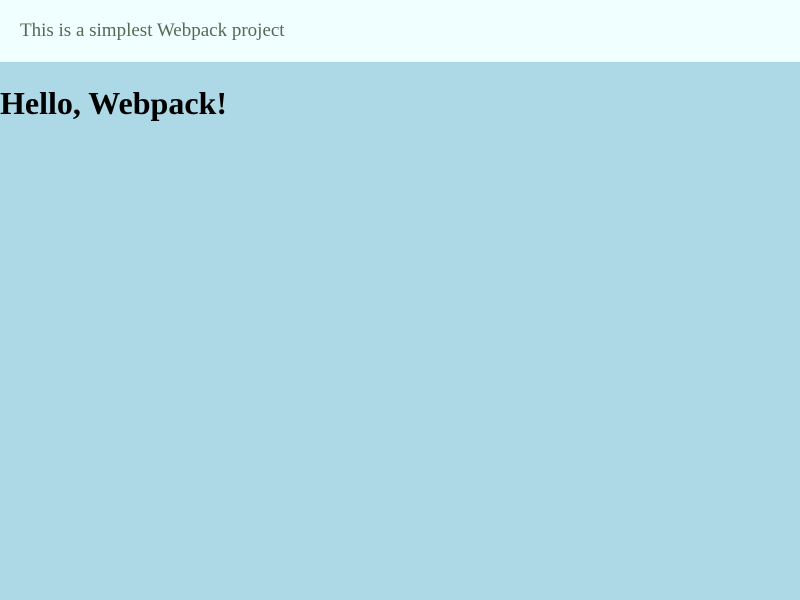 The height and width of the screenshot is (600, 800). I want to click on top-banner: This is a simplest Webpack project, so click(400, 31).